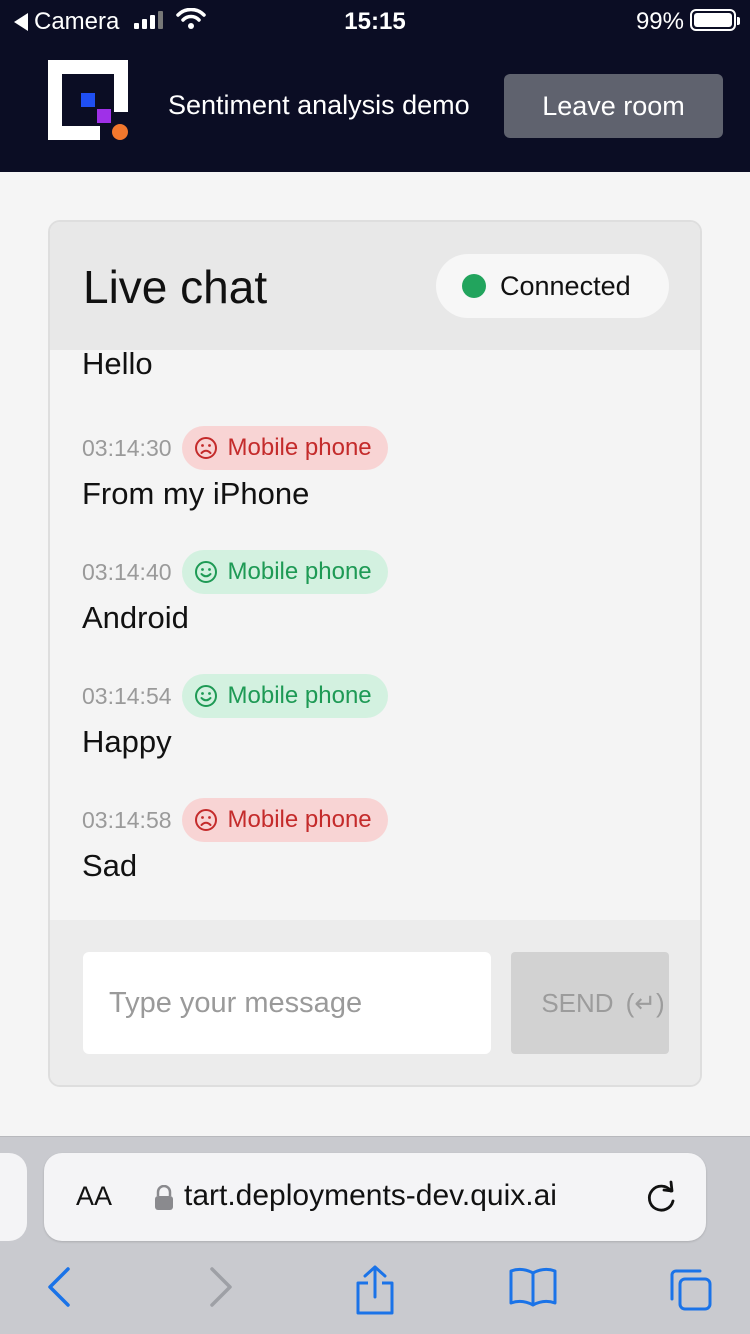  I want to click on reload-icon, so click(662, 1197).